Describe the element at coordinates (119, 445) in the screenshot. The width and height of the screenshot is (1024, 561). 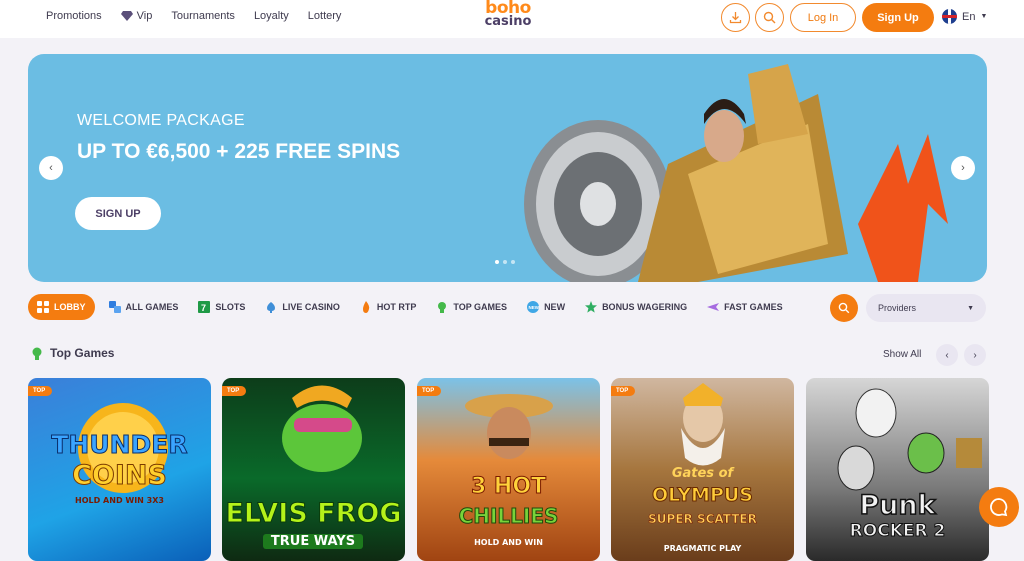
I see `game-title: THUNDER` at that location.